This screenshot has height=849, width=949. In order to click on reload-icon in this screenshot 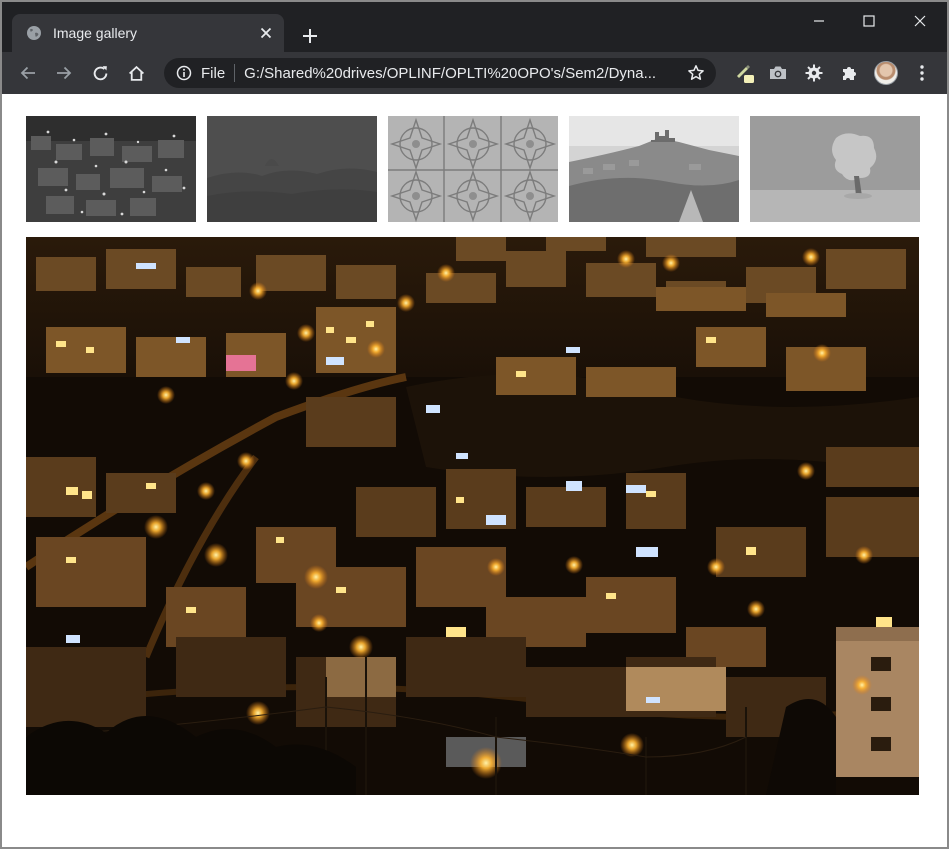, I will do `click(100, 72)`.